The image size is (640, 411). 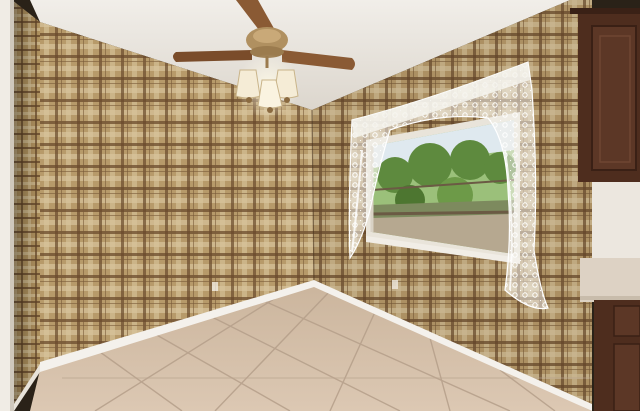 What do you see at coordinates (212, 56) in the screenshot?
I see `fan-blade` at bounding box center [212, 56].